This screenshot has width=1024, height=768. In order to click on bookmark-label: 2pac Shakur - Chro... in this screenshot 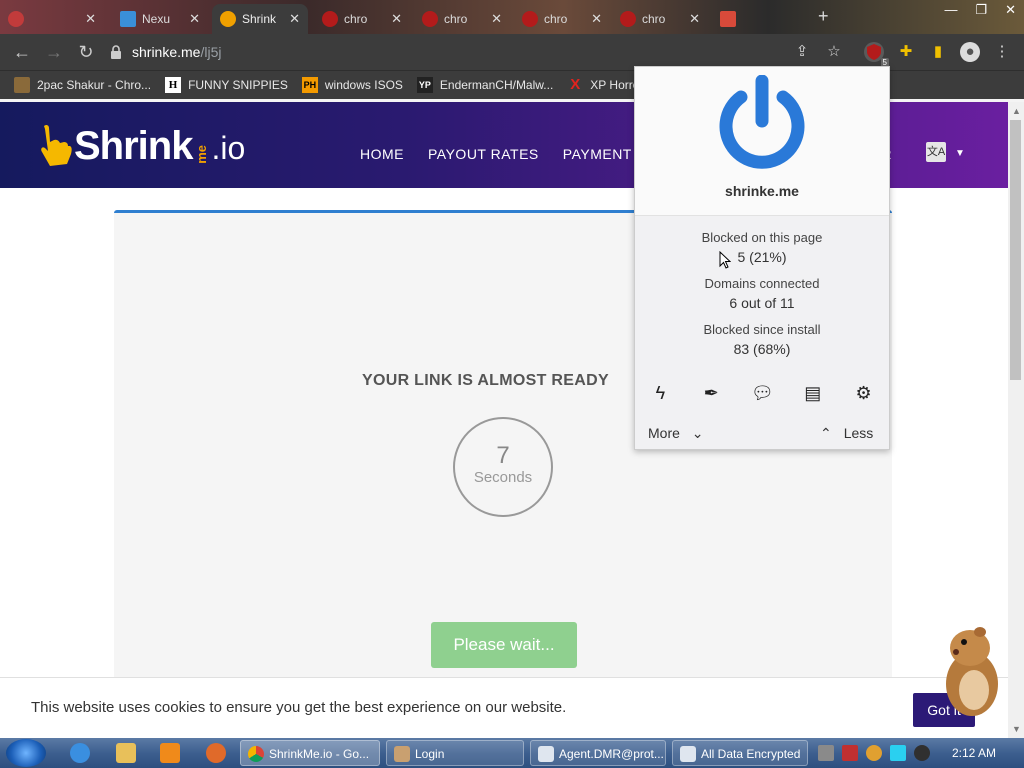, I will do `click(94, 85)`.